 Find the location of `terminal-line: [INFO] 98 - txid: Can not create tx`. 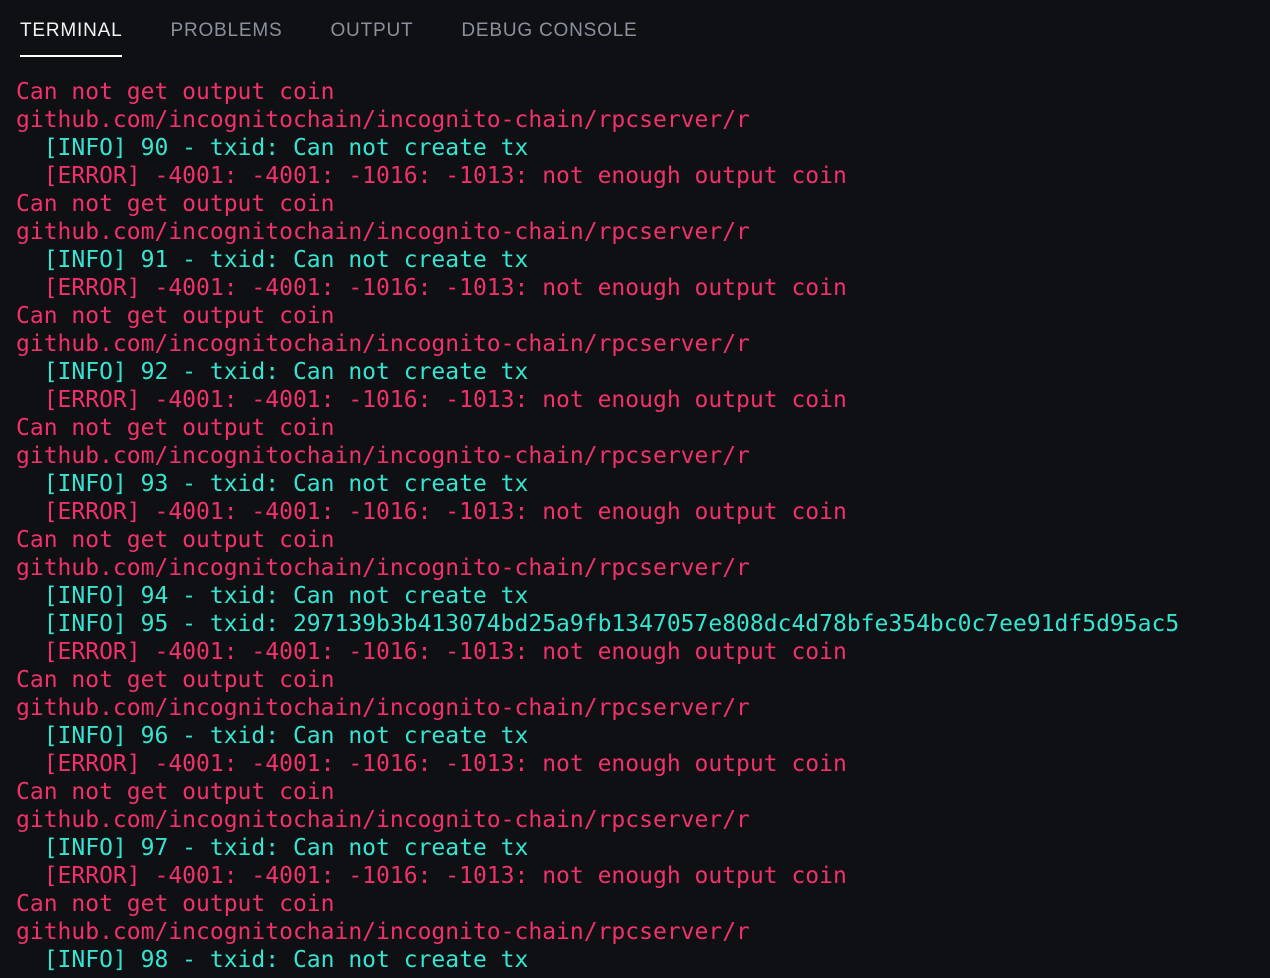

terminal-line: [INFO] 98 - txid: Can not create tx is located at coordinates (272, 960).